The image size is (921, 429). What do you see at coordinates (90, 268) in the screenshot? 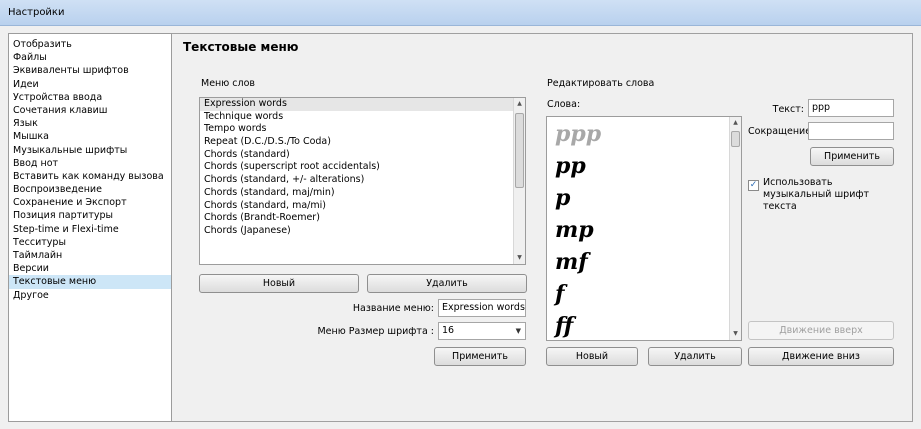
I see `sidebar-item: Версии` at bounding box center [90, 268].